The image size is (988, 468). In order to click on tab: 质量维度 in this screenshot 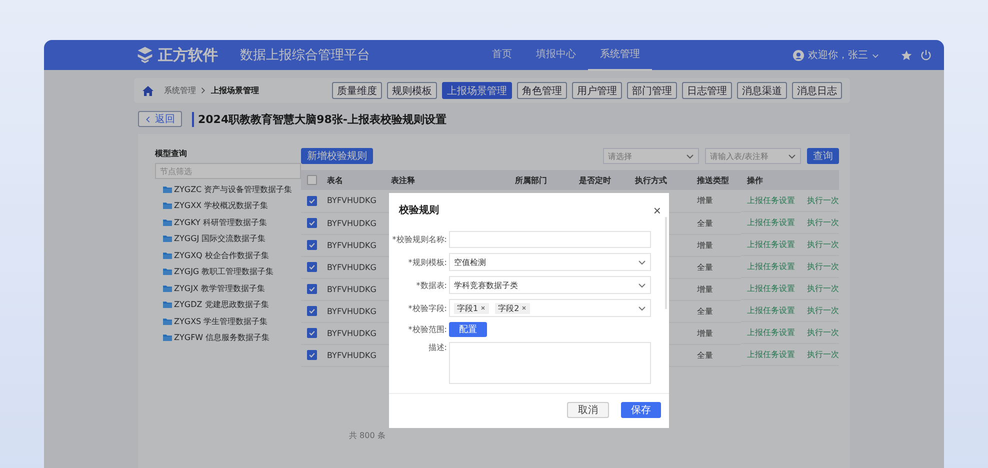, I will do `click(357, 90)`.